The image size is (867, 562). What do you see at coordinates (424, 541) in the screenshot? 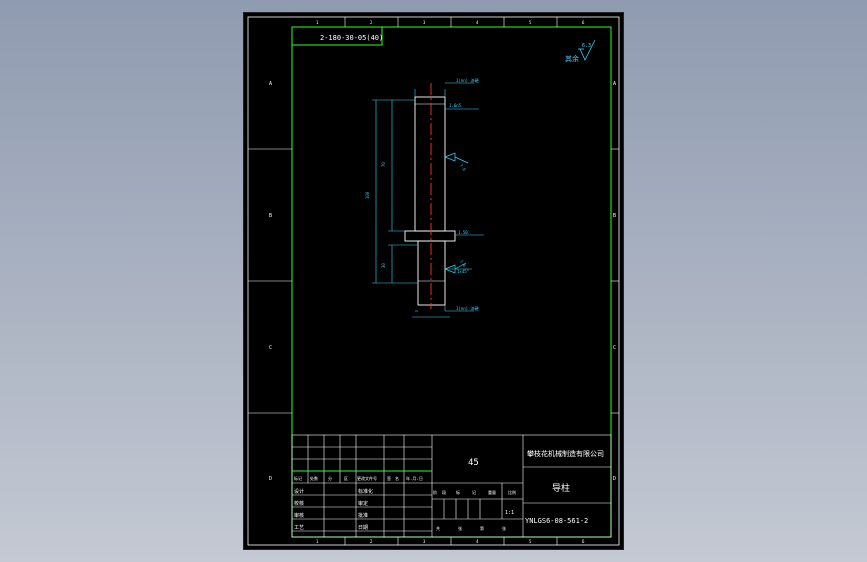
I see `zone-num-3-bottom: 3` at bounding box center [424, 541].